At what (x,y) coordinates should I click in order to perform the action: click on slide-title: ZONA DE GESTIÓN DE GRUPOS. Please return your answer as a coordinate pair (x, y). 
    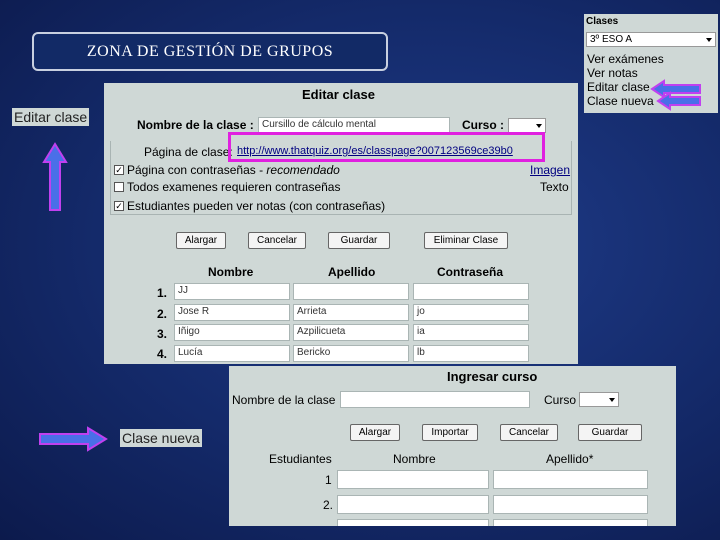
    Looking at the image, I should click on (210, 51).